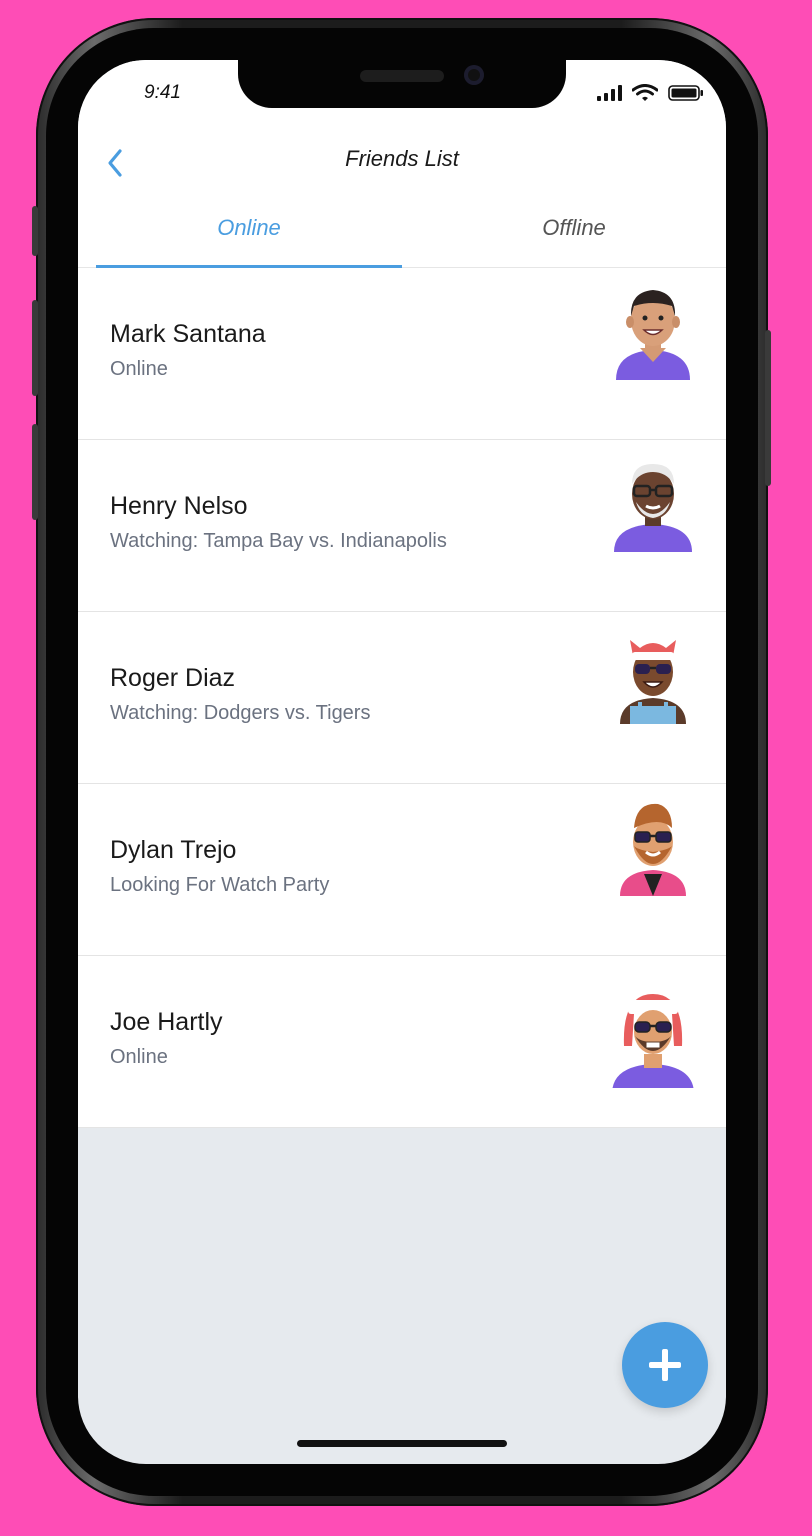  What do you see at coordinates (35, 348) in the screenshot?
I see `volume-up-button` at bounding box center [35, 348].